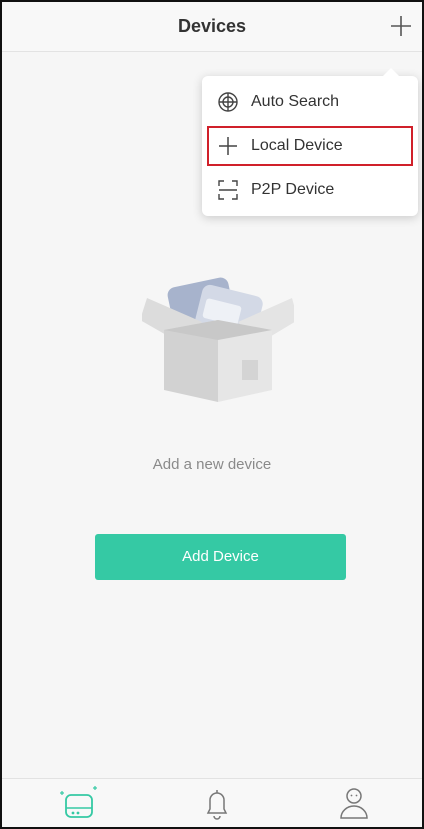 The height and width of the screenshot is (829, 424). What do you see at coordinates (220, 557) in the screenshot?
I see `add-device-button: Add Device` at bounding box center [220, 557].